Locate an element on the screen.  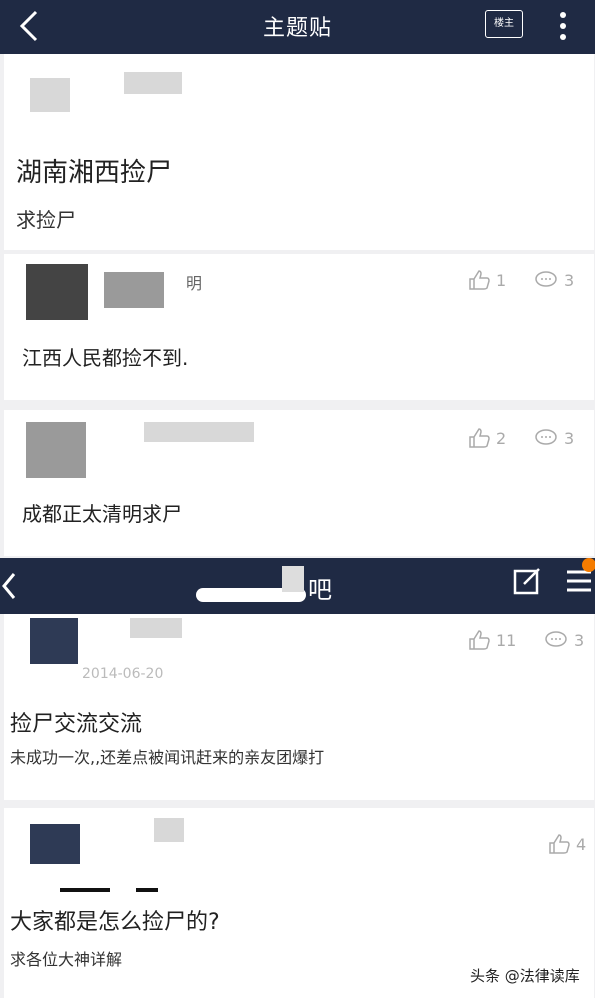
like-stat: 1 is located at coordinates (487, 280).